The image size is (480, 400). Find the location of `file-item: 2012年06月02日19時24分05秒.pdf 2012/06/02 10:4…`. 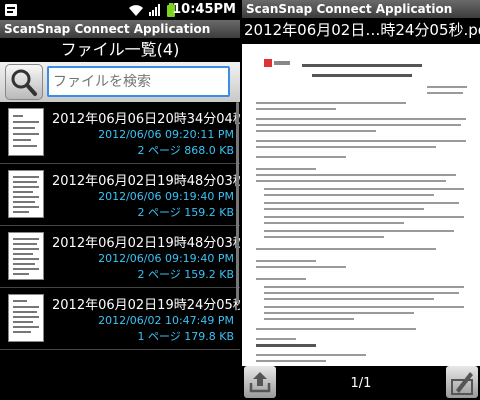

file-item: 2012年06月02日19時24分05秒.pdf 2012/06/02 10:4… is located at coordinates (120, 319).